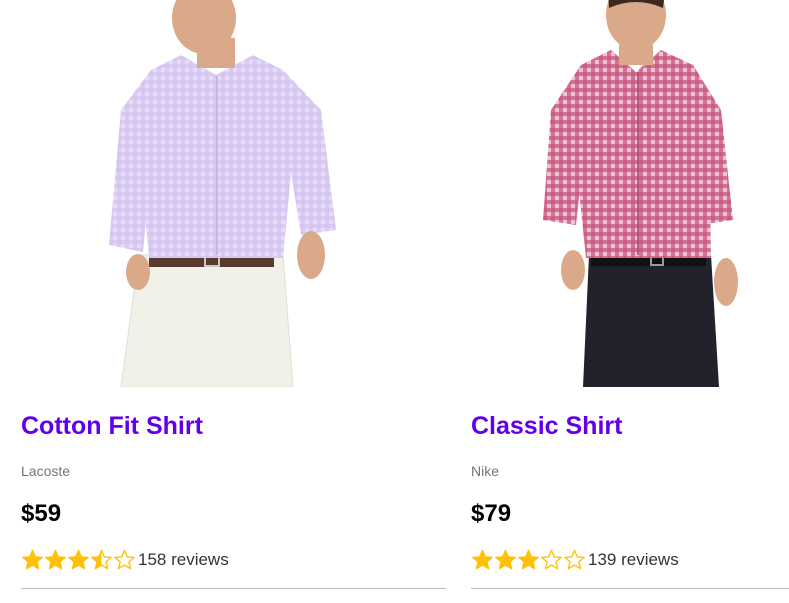  I want to click on product-rating: 158 reviews, so click(125, 560).